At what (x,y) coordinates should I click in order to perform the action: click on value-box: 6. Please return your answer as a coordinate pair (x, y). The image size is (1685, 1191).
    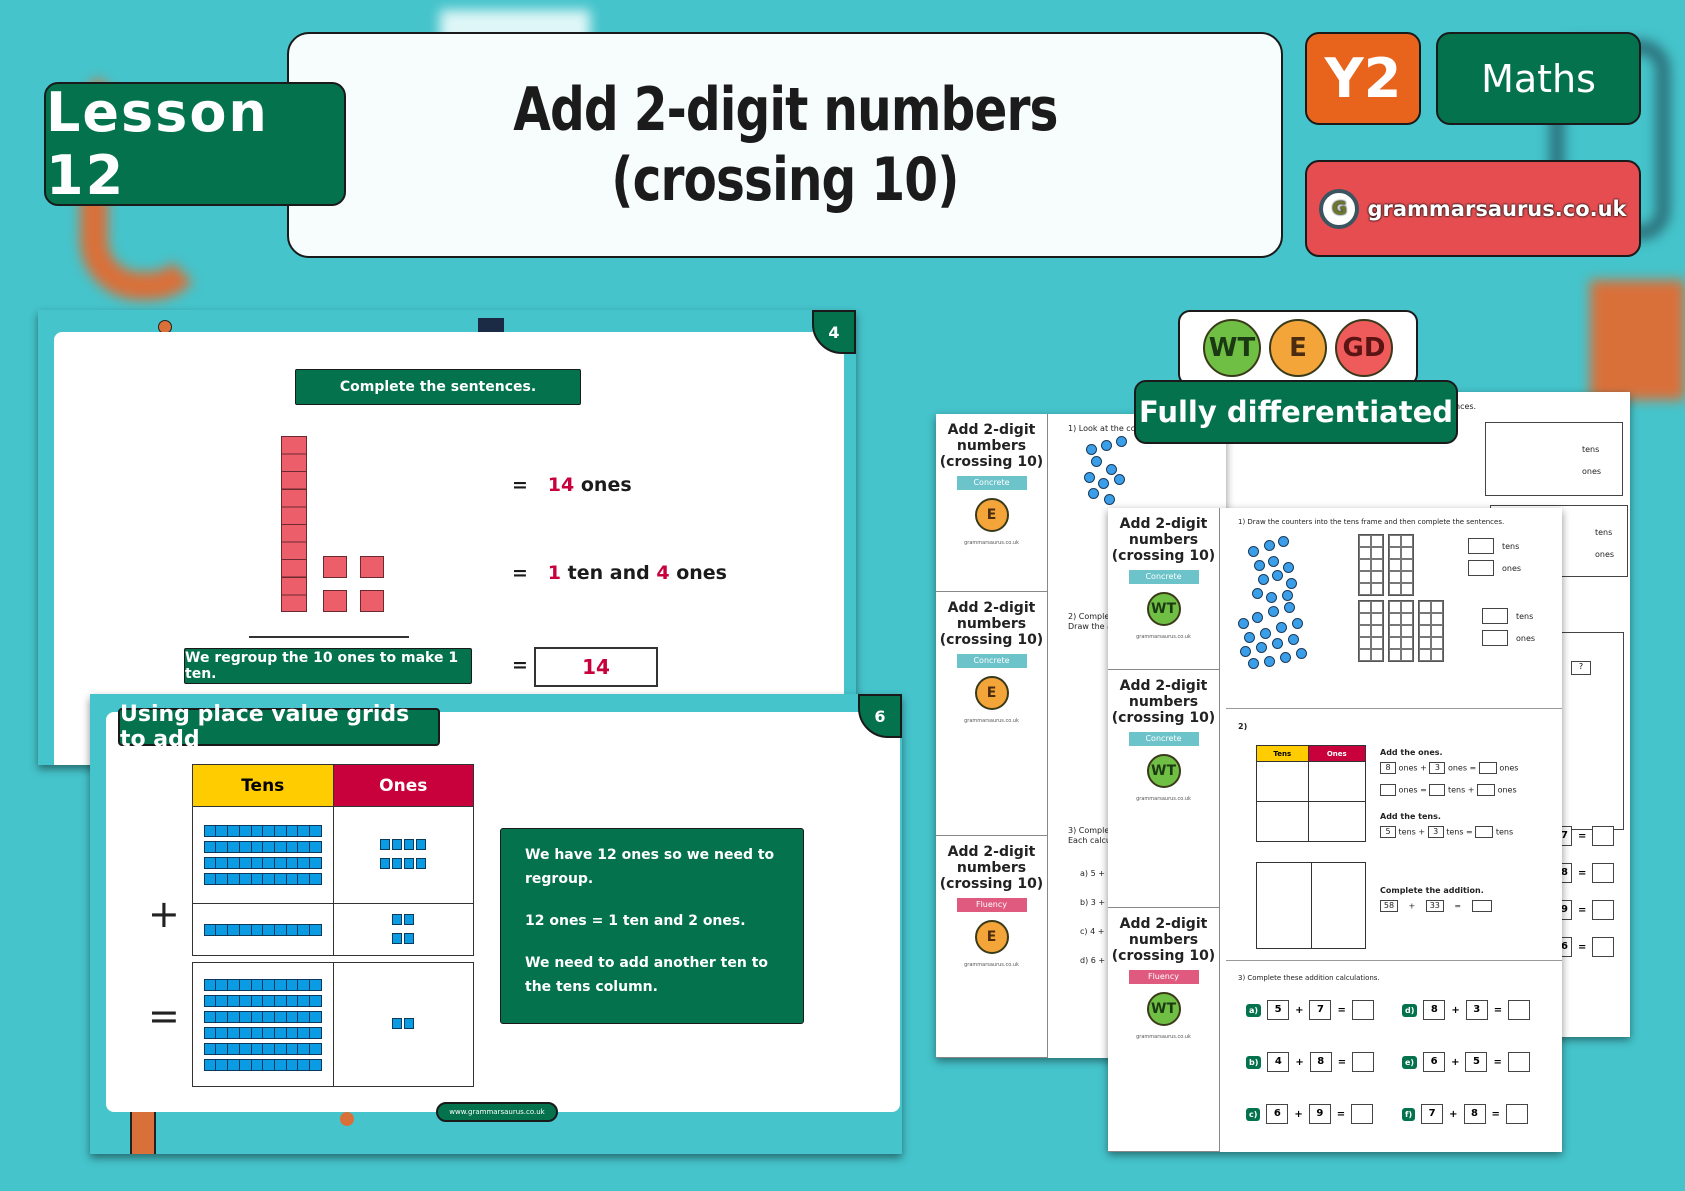
    Looking at the image, I should click on (1277, 1114).